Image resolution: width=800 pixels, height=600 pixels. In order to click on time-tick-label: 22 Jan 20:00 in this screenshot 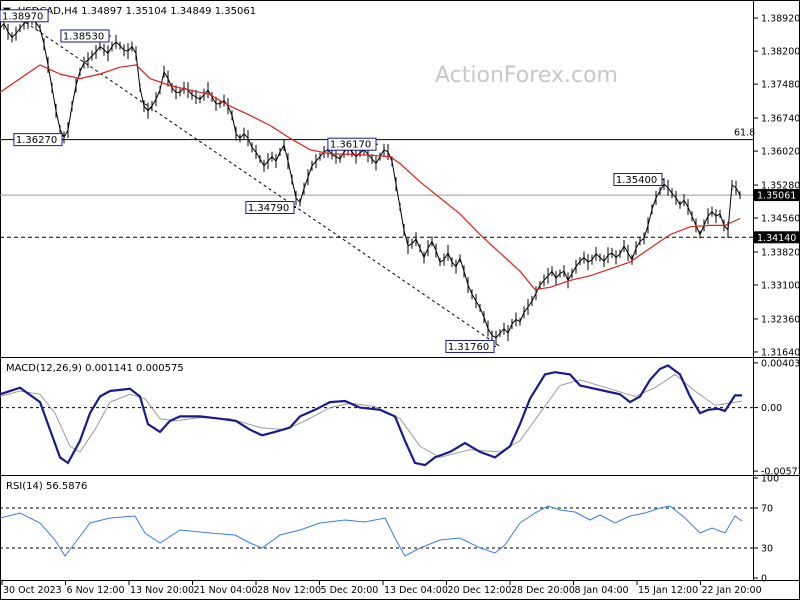, I will do `click(732, 590)`.